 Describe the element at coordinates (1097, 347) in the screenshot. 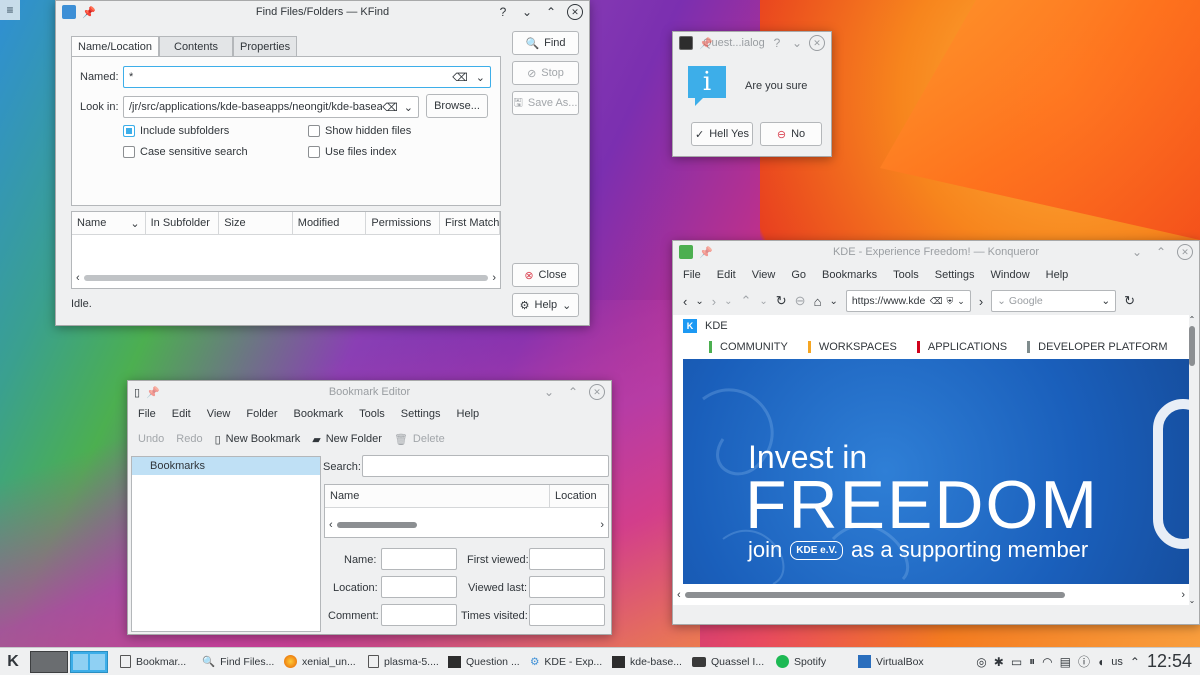

I see `nav-developer-platform: DEVELOPER PLATFORM` at that location.